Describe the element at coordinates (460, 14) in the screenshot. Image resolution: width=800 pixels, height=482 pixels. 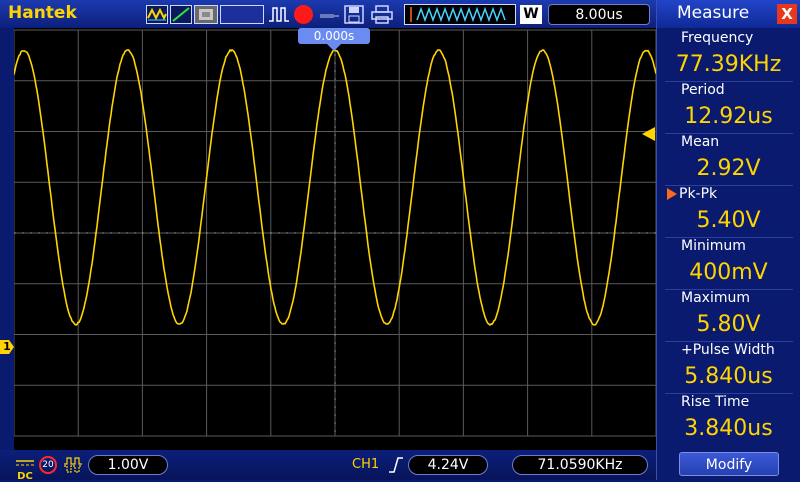
I see `acquisition-wave-icon` at that location.